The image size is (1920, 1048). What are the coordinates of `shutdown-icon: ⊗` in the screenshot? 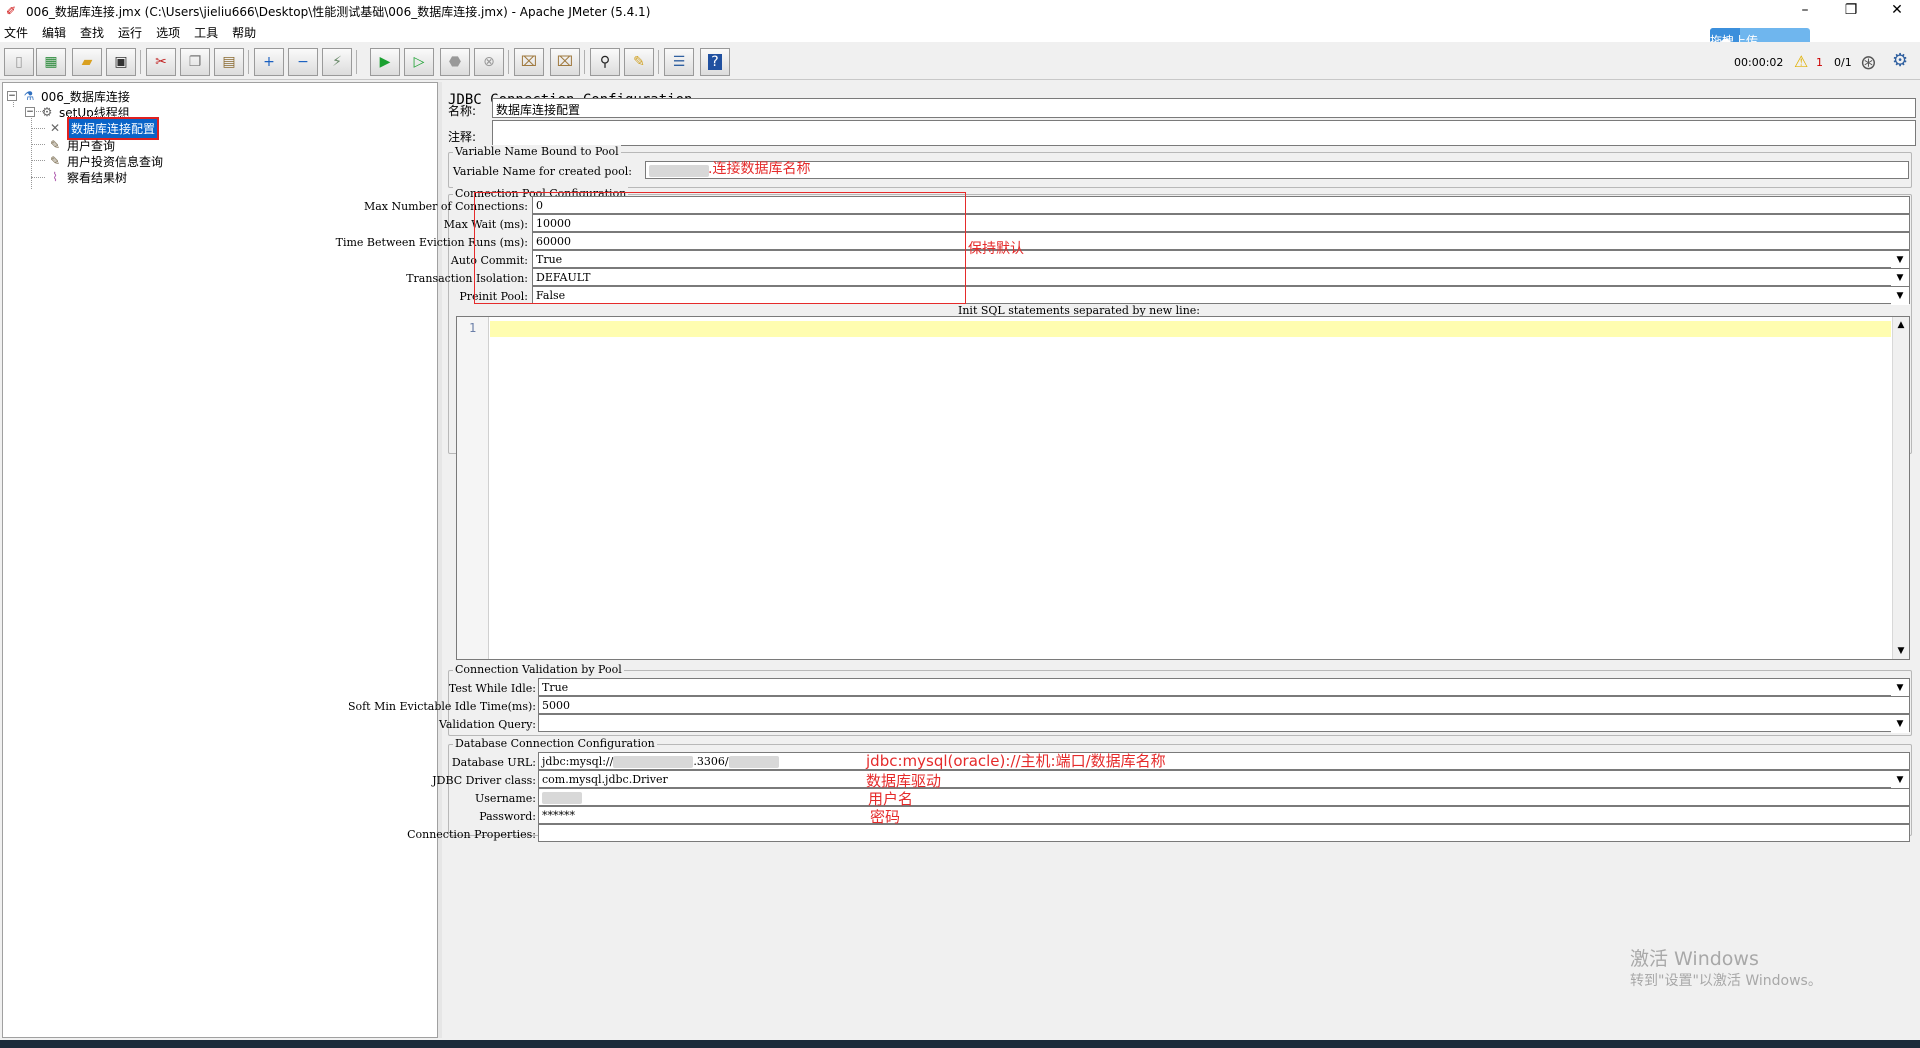 It's located at (489, 62).